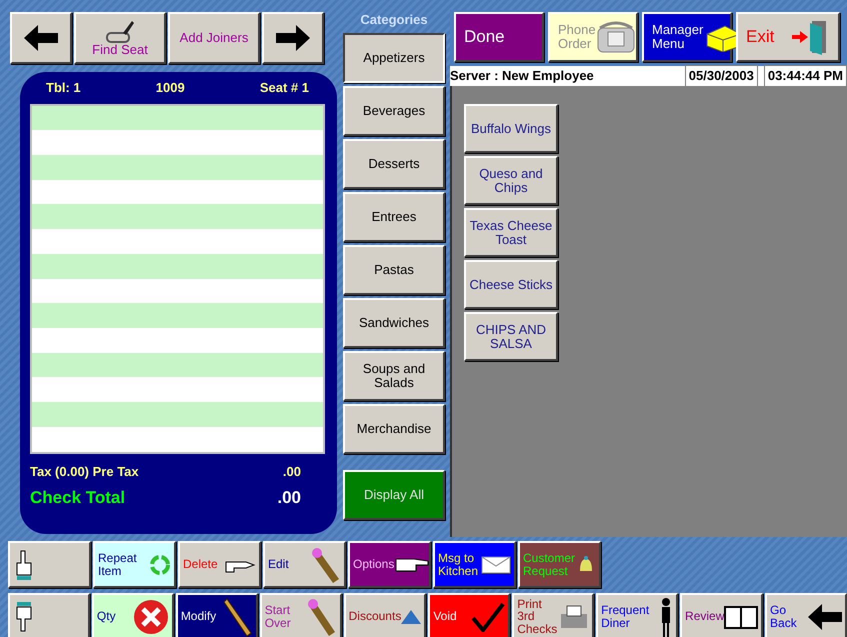 This screenshot has height=637, width=847. I want to click on toolbar-button: Add Joiners, so click(214, 38).